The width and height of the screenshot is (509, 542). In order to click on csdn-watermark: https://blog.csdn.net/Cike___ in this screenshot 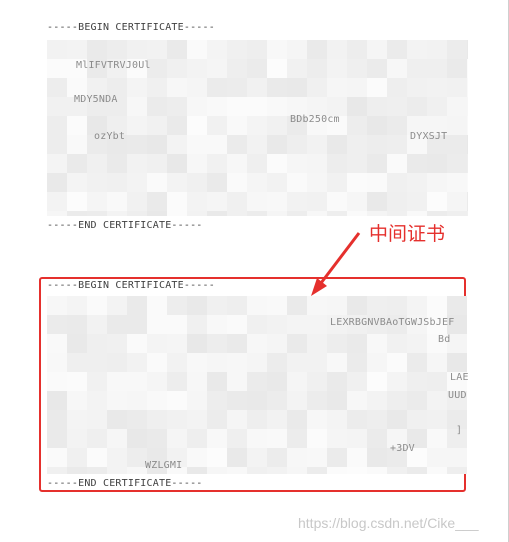, I will do `click(388, 523)`.